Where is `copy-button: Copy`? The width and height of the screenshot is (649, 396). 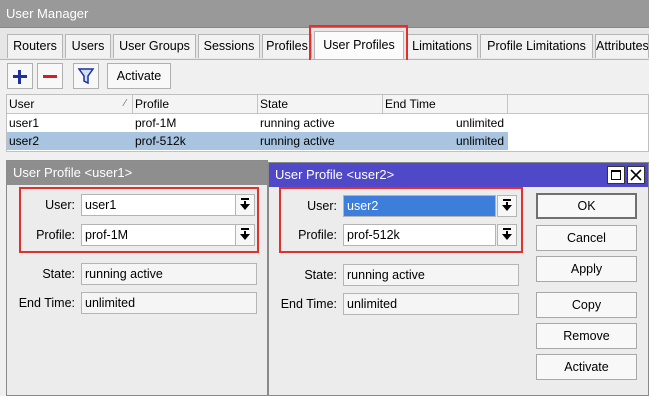 copy-button: Copy is located at coordinates (586, 305).